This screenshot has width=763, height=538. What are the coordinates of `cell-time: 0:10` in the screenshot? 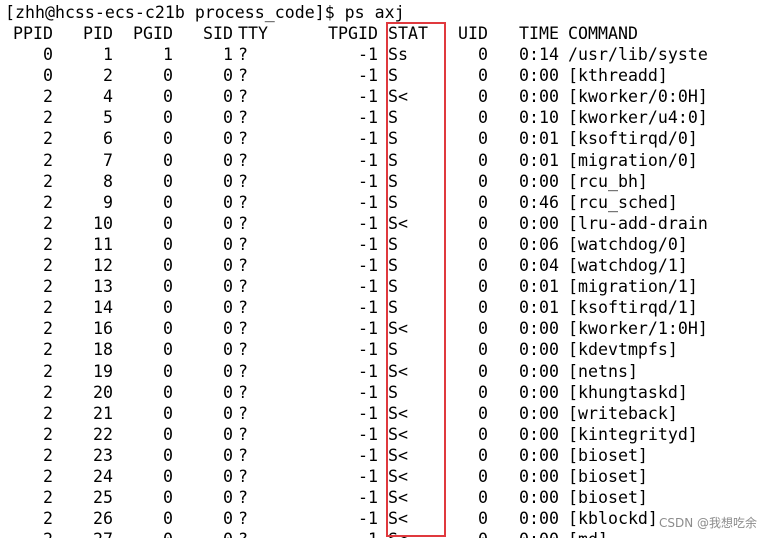 It's located at (539, 118).